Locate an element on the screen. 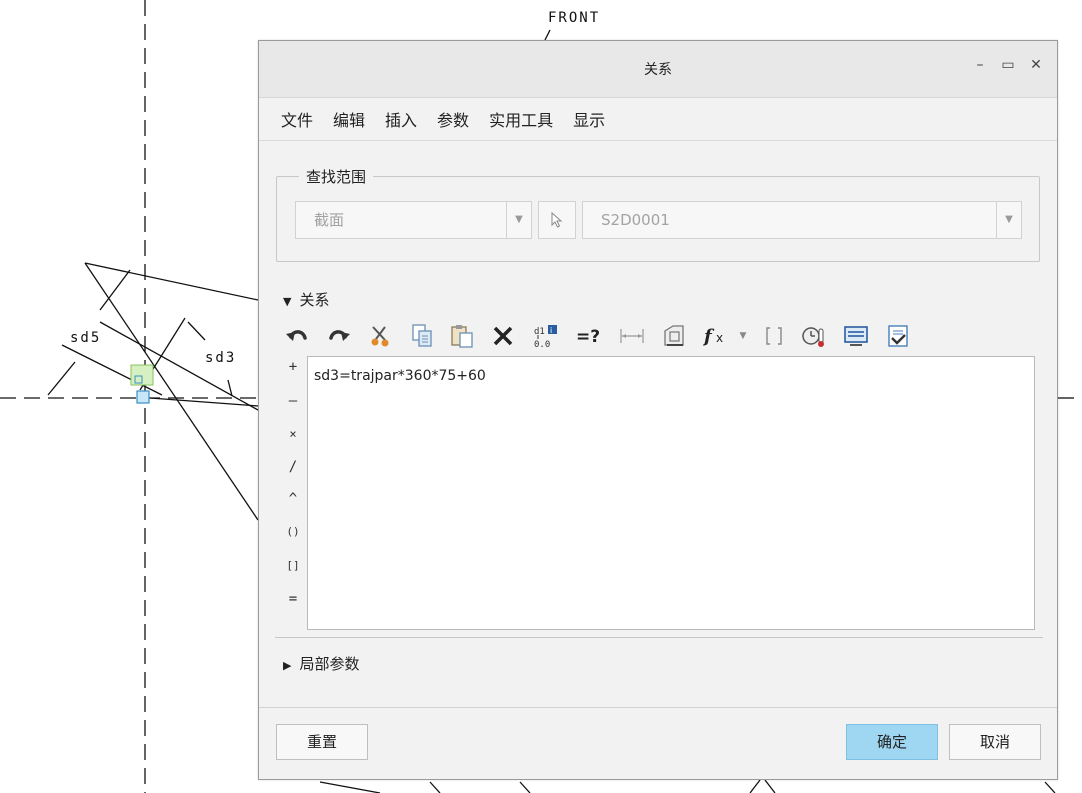  menu-edit: 编辑 is located at coordinates (349, 119).